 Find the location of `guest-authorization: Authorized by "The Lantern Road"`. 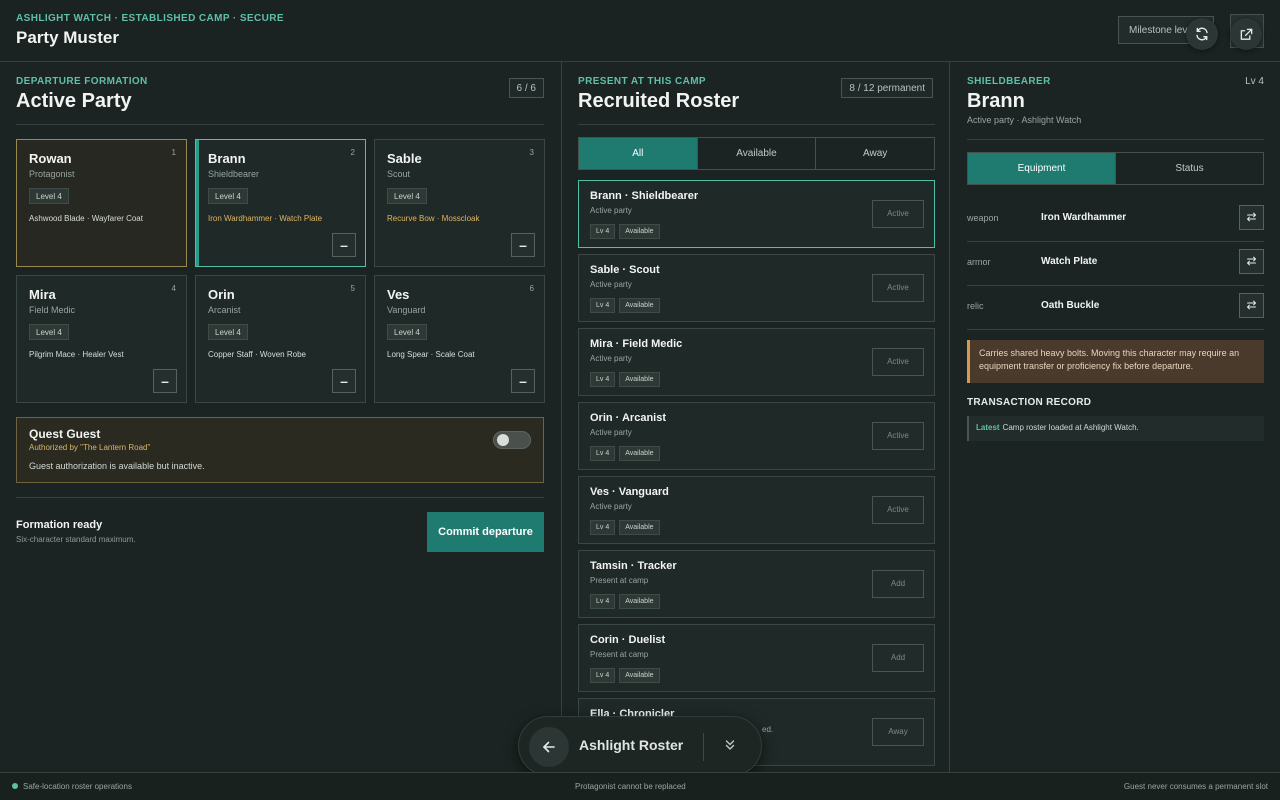

guest-authorization: Authorized by "The Lantern Road" is located at coordinates (90, 447).